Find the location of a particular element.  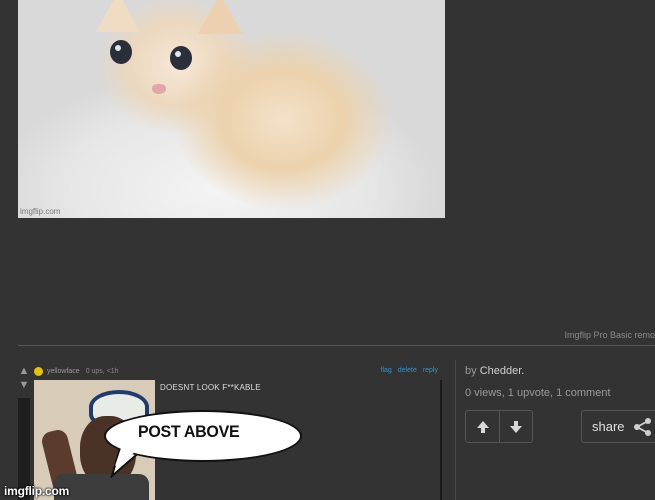

user-badge-icon is located at coordinates (38, 371).